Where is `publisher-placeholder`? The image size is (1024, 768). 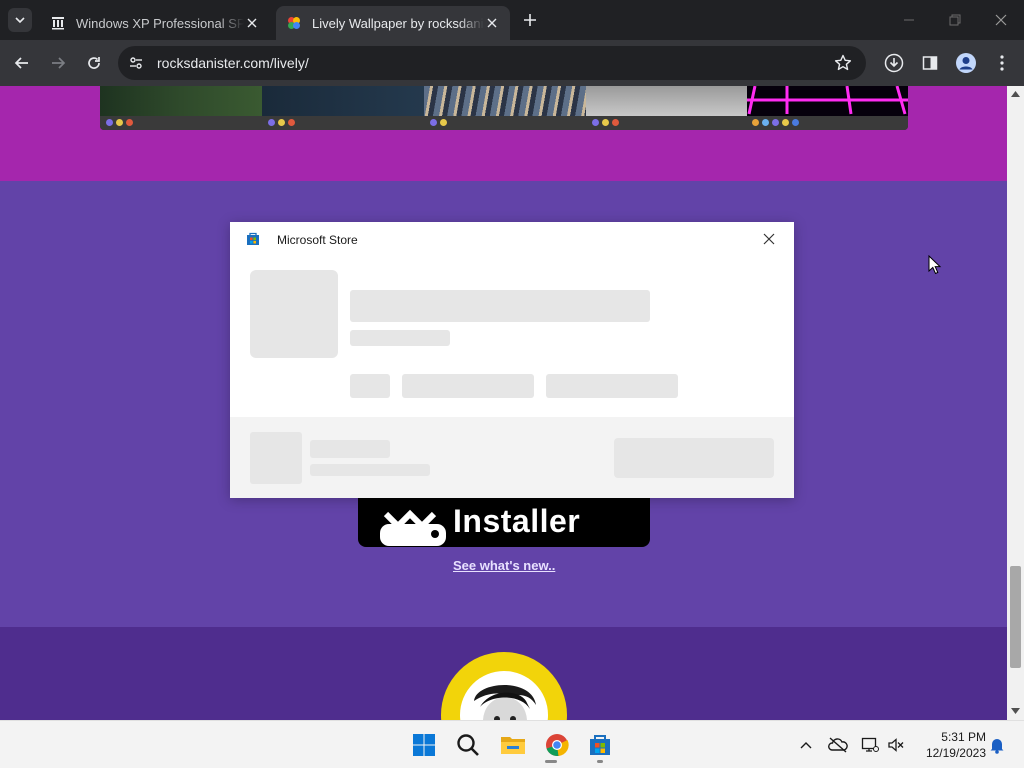
publisher-placeholder is located at coordinates (400, 338).